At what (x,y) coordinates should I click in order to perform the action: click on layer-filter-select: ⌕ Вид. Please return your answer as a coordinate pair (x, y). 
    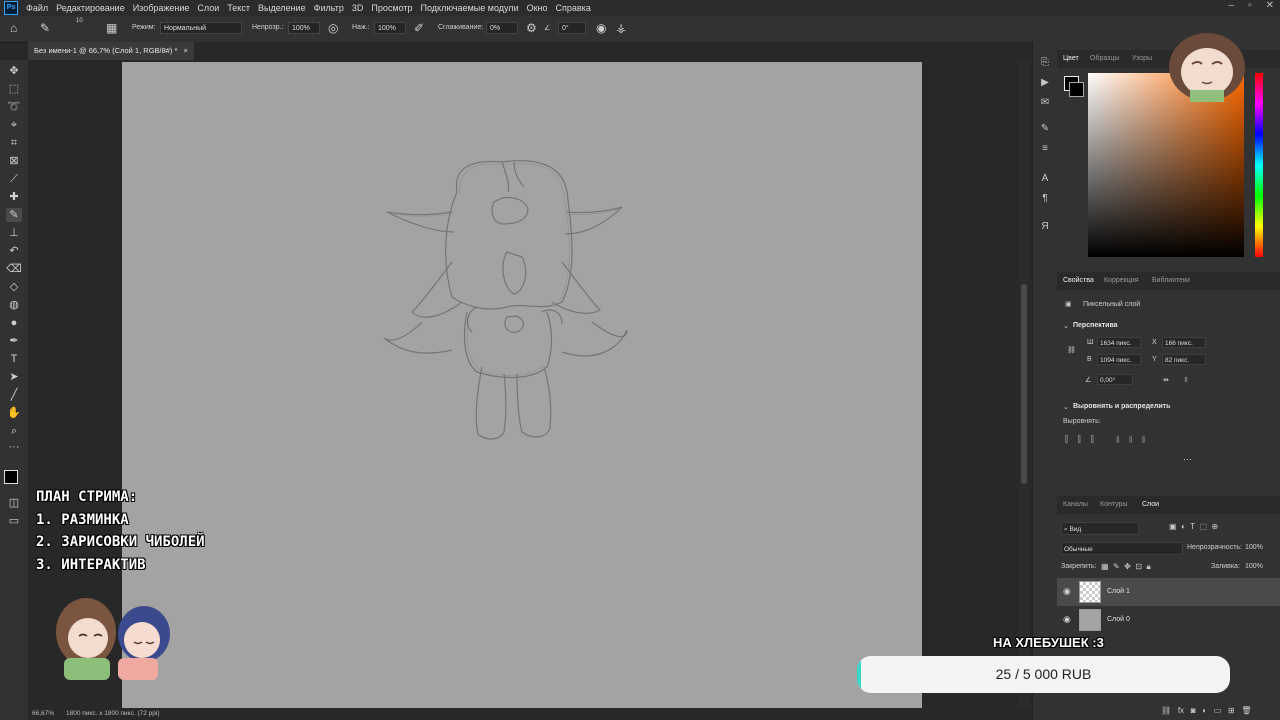
    Looking at the image, I should click on (1100, 528).